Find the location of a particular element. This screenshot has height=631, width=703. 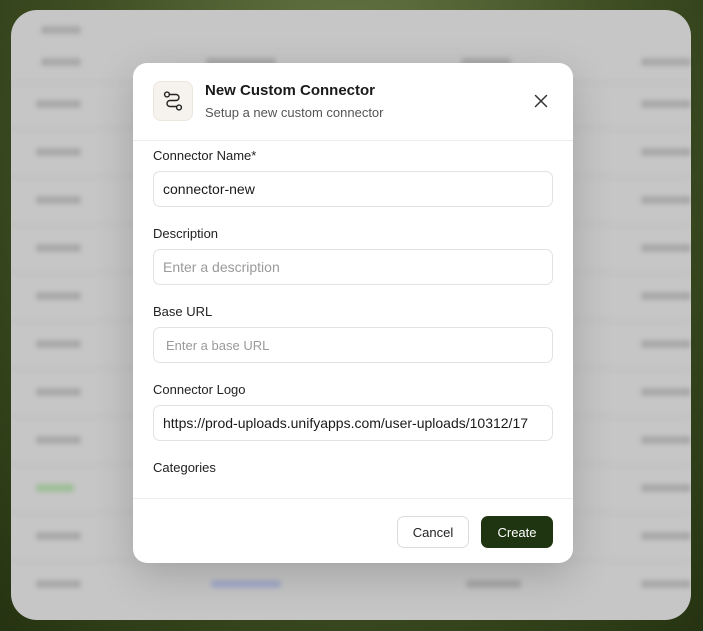

dialog-subtitle: Setup a new custom connector is located at coordinates (294, 112).